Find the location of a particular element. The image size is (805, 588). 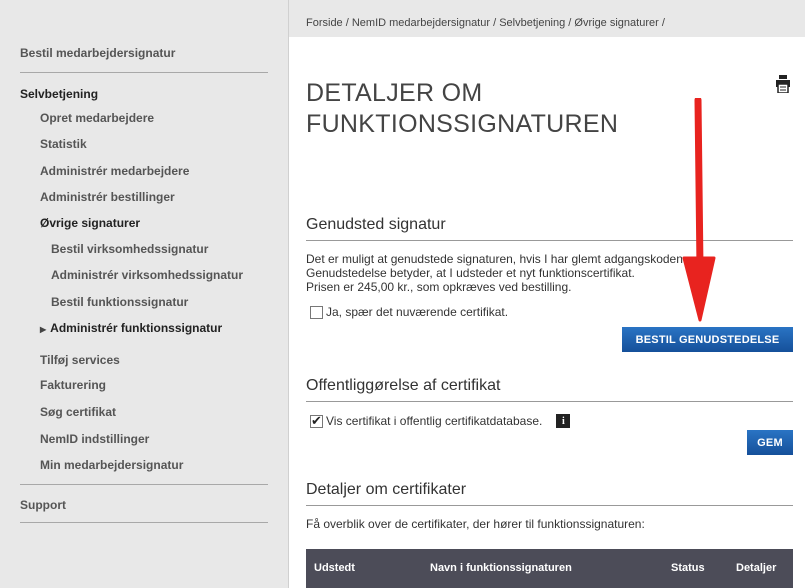

sidebar-item-administrer-funktionssignatur: ▶ Administrér funktionssignatur is located at coordinates (131, 328).